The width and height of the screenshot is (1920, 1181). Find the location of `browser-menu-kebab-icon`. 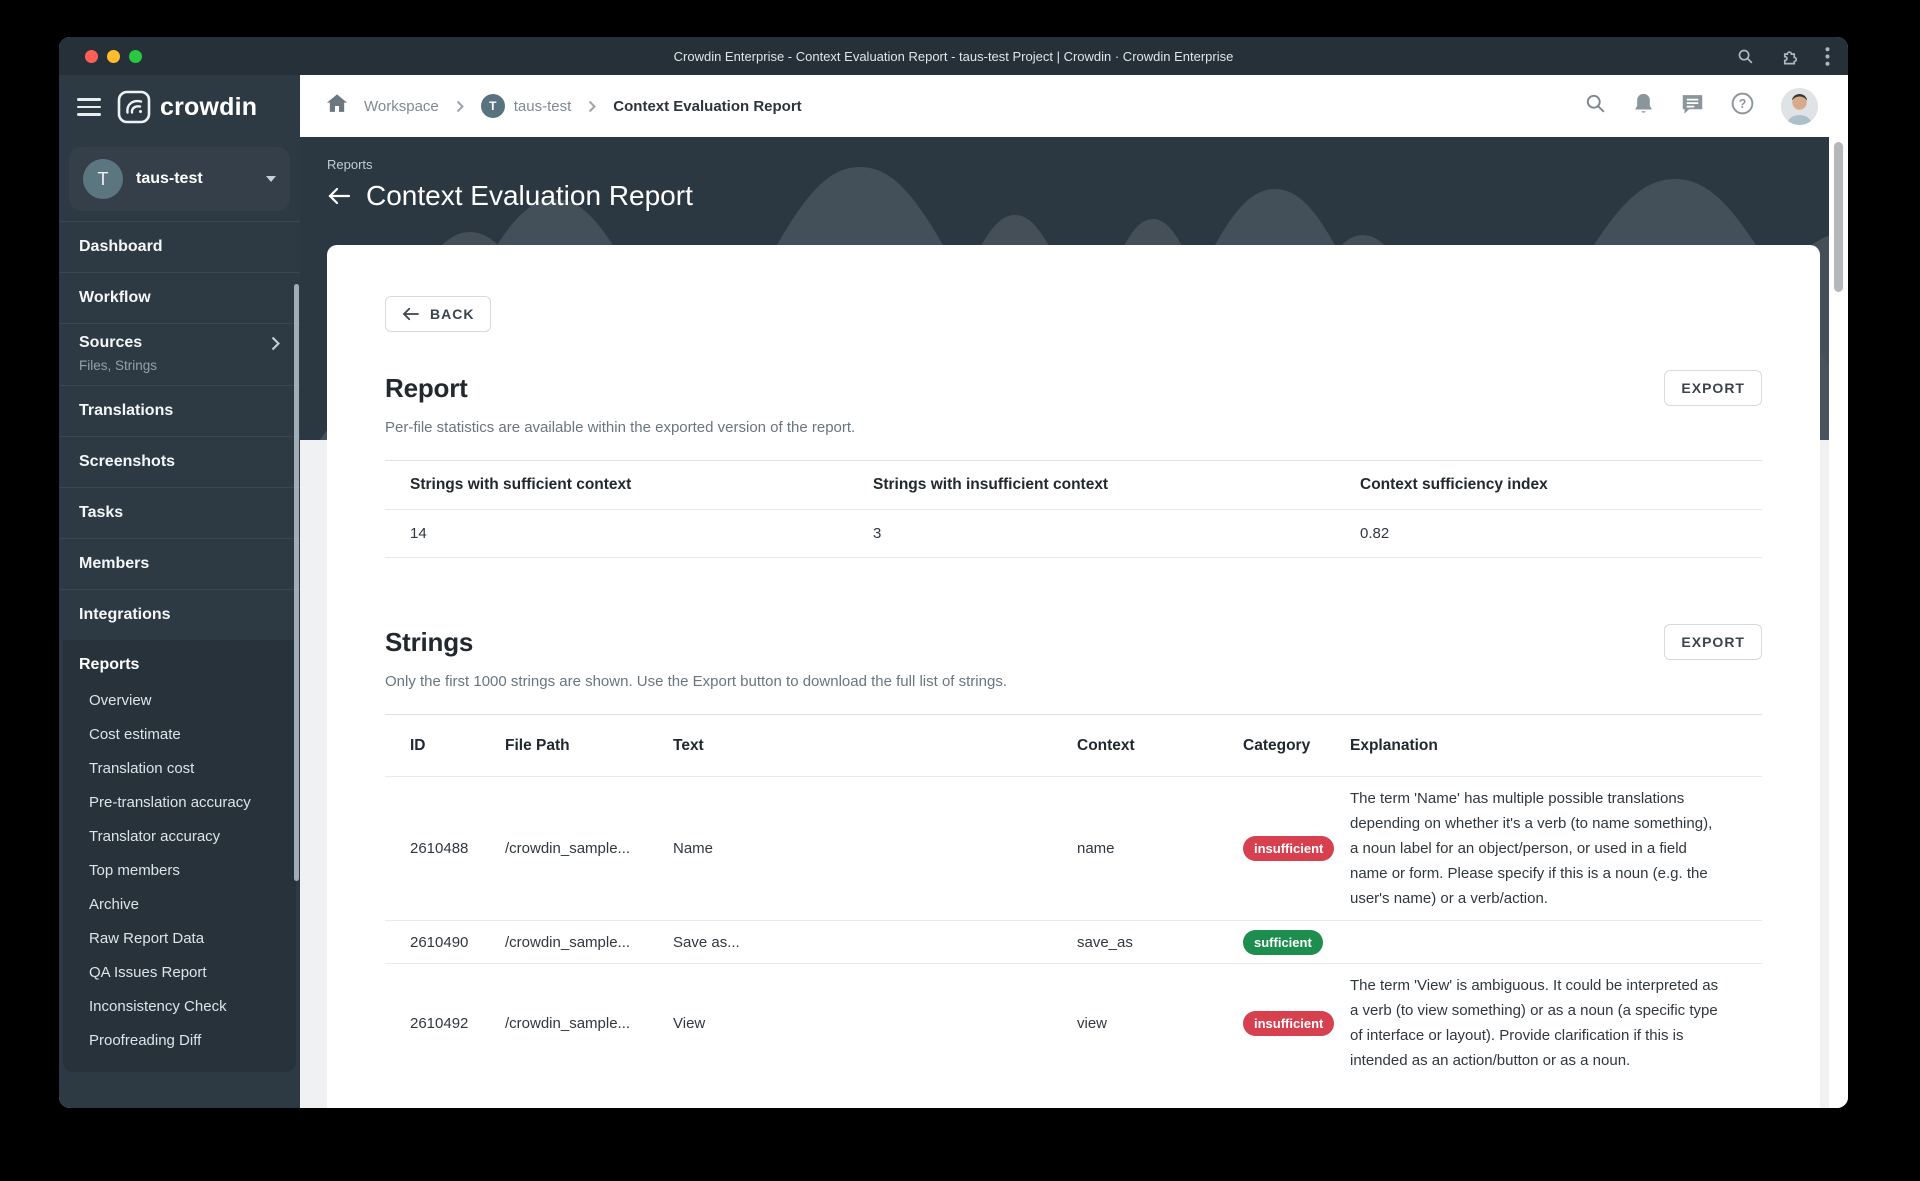

browser-menu-kebab-icon is located at coordinates (1827, 56).